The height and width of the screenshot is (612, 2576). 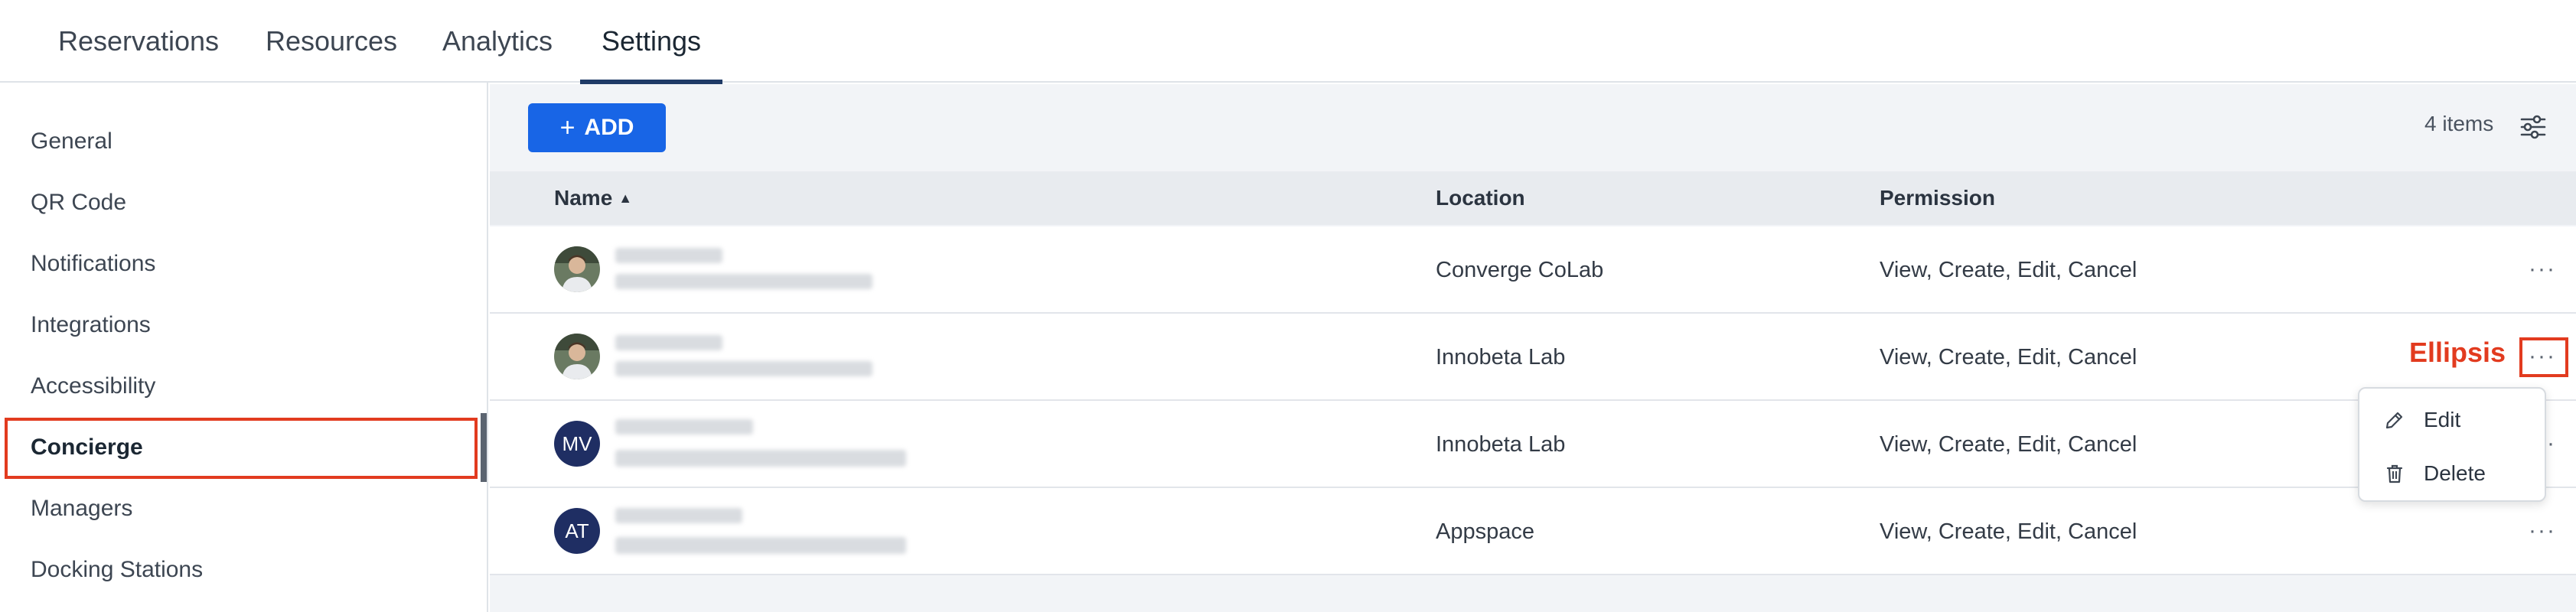 I want to click on sidebar-item-docking-stations: Docking Stations, so click(x=117, y=570).